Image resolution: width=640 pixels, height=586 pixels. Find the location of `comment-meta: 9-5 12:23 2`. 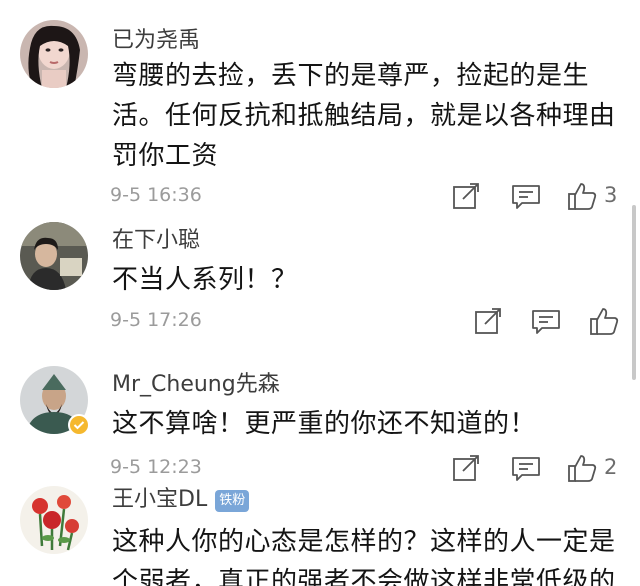

comment-meta: 9-5 12:23 2 is located at coordinates (320, 469).